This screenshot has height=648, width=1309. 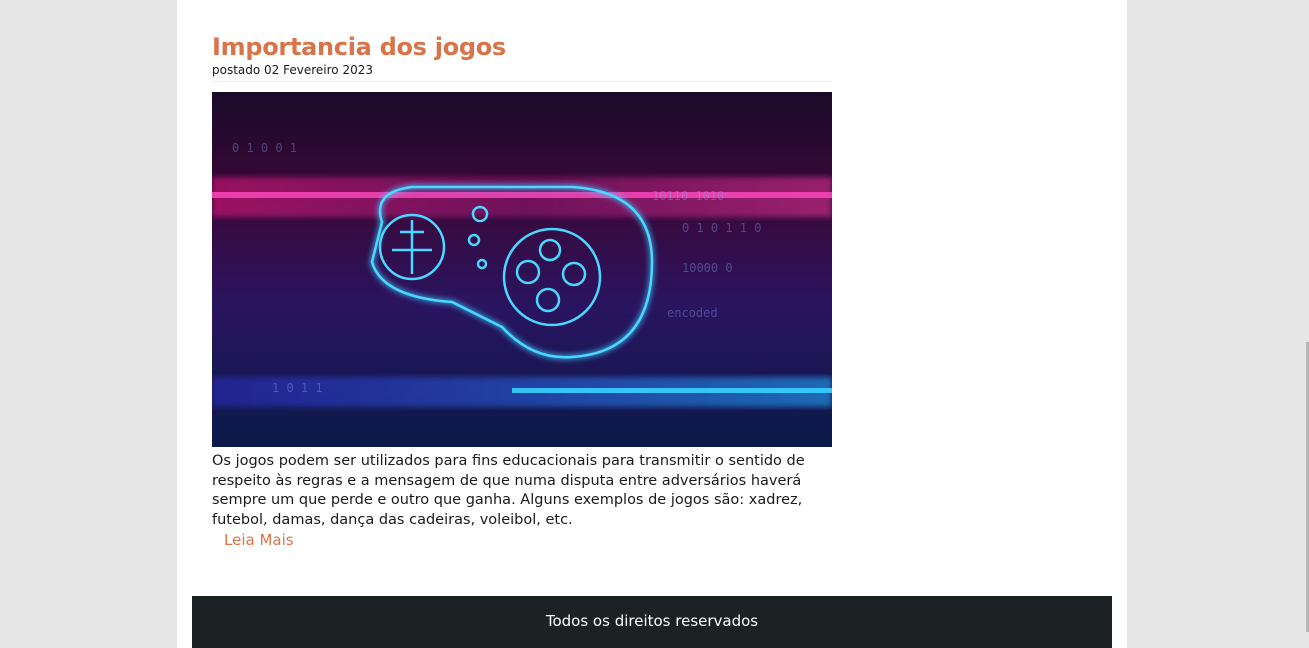 I want to click on svg-text: 10110 1010, so click(x=688, y=196).